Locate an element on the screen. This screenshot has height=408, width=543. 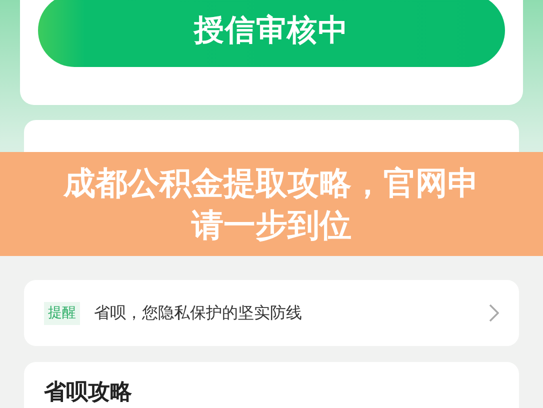
guide-title: 省呗攻略 is located at coordinates (88, 392).